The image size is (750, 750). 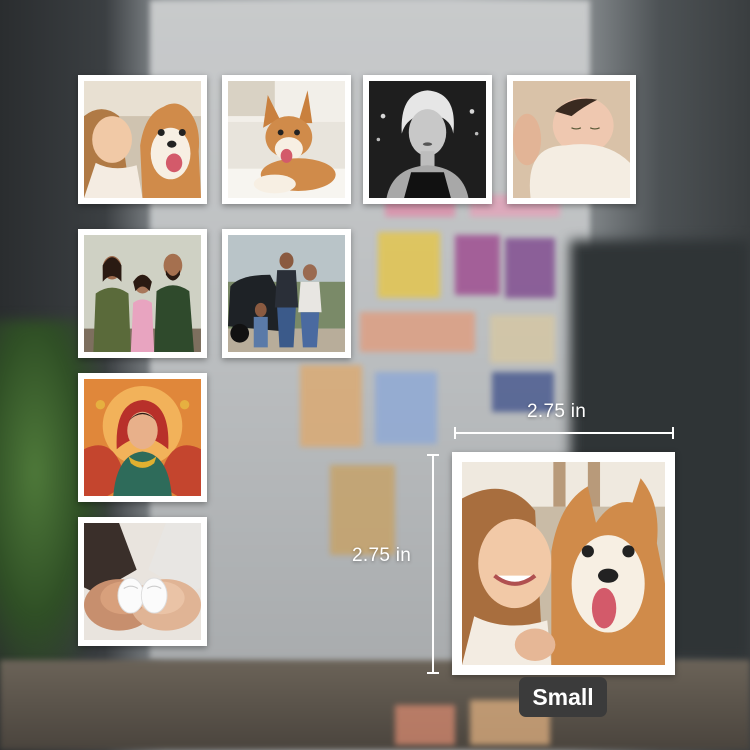 I want to click on photo-print-woman-with-corgi-large, so click(x=563, y=563).